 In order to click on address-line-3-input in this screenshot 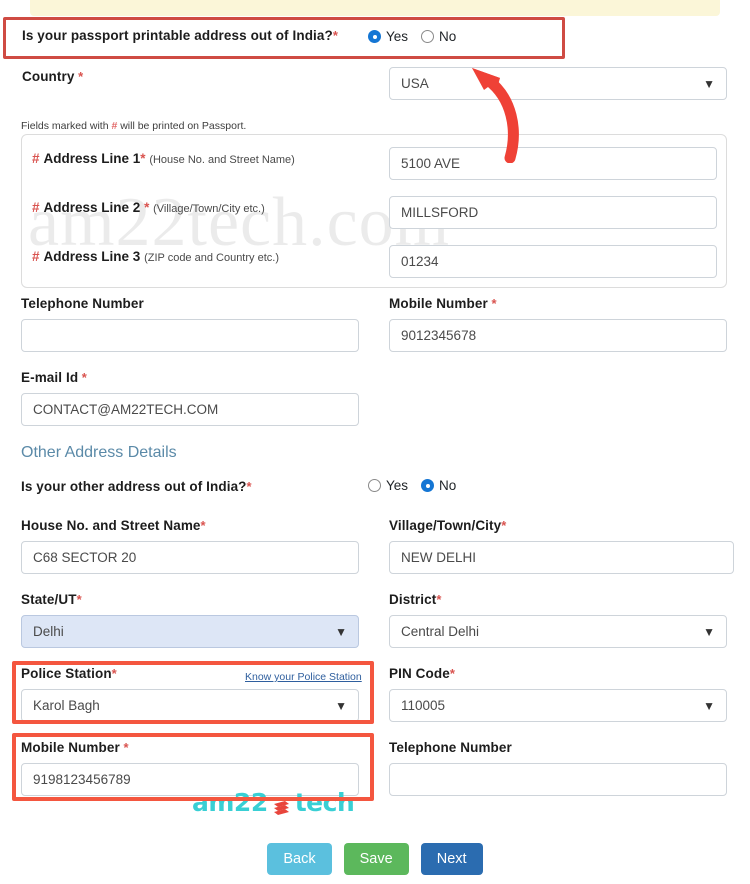, I will do `click(553, 261)`.